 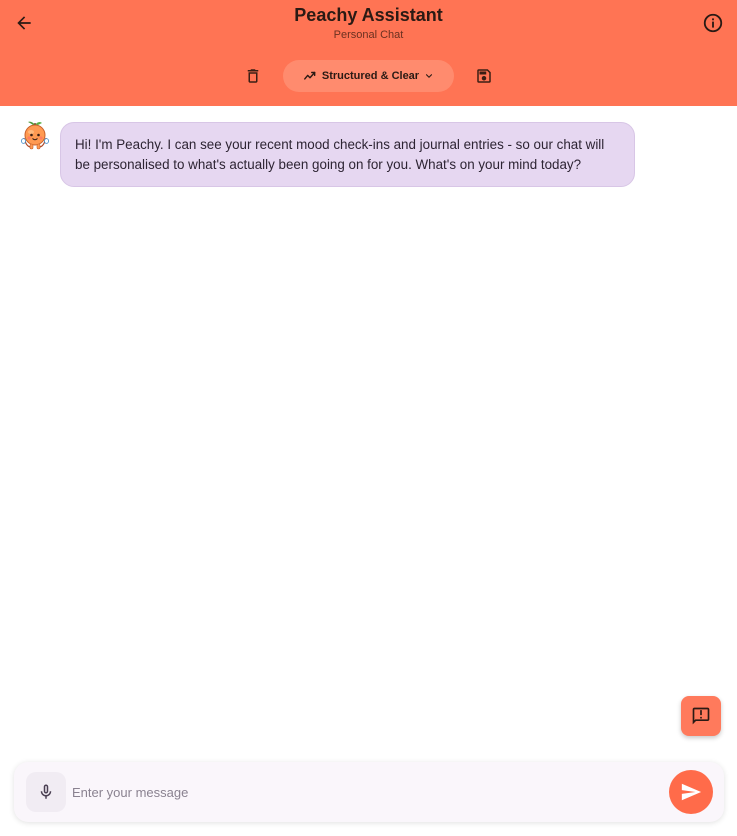 I want to click on save-chat-button, so click(x=484, y=76).